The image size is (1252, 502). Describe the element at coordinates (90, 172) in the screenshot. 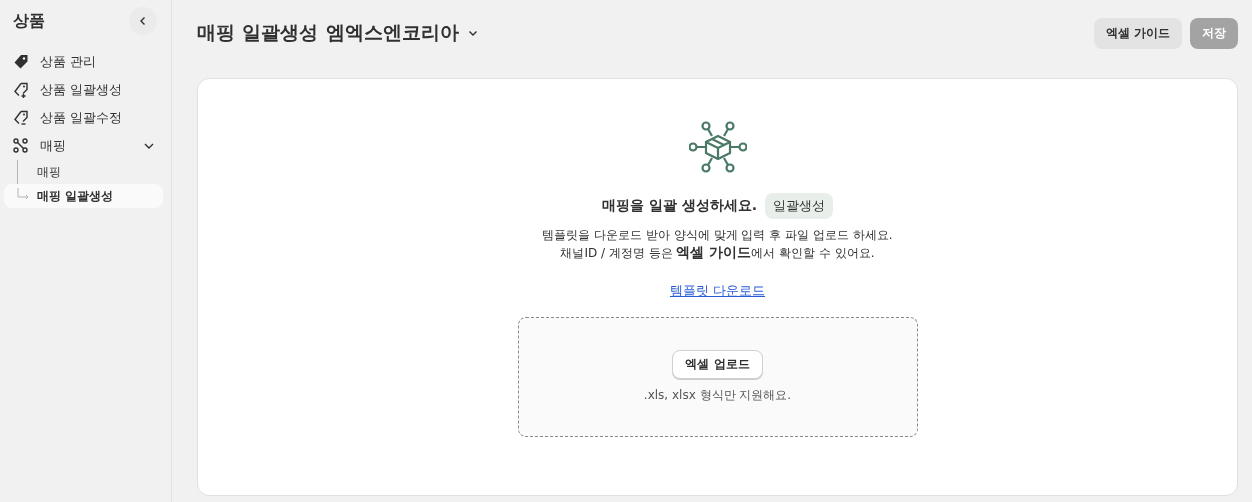

I see `nav-subitem: 매핑` at that location.